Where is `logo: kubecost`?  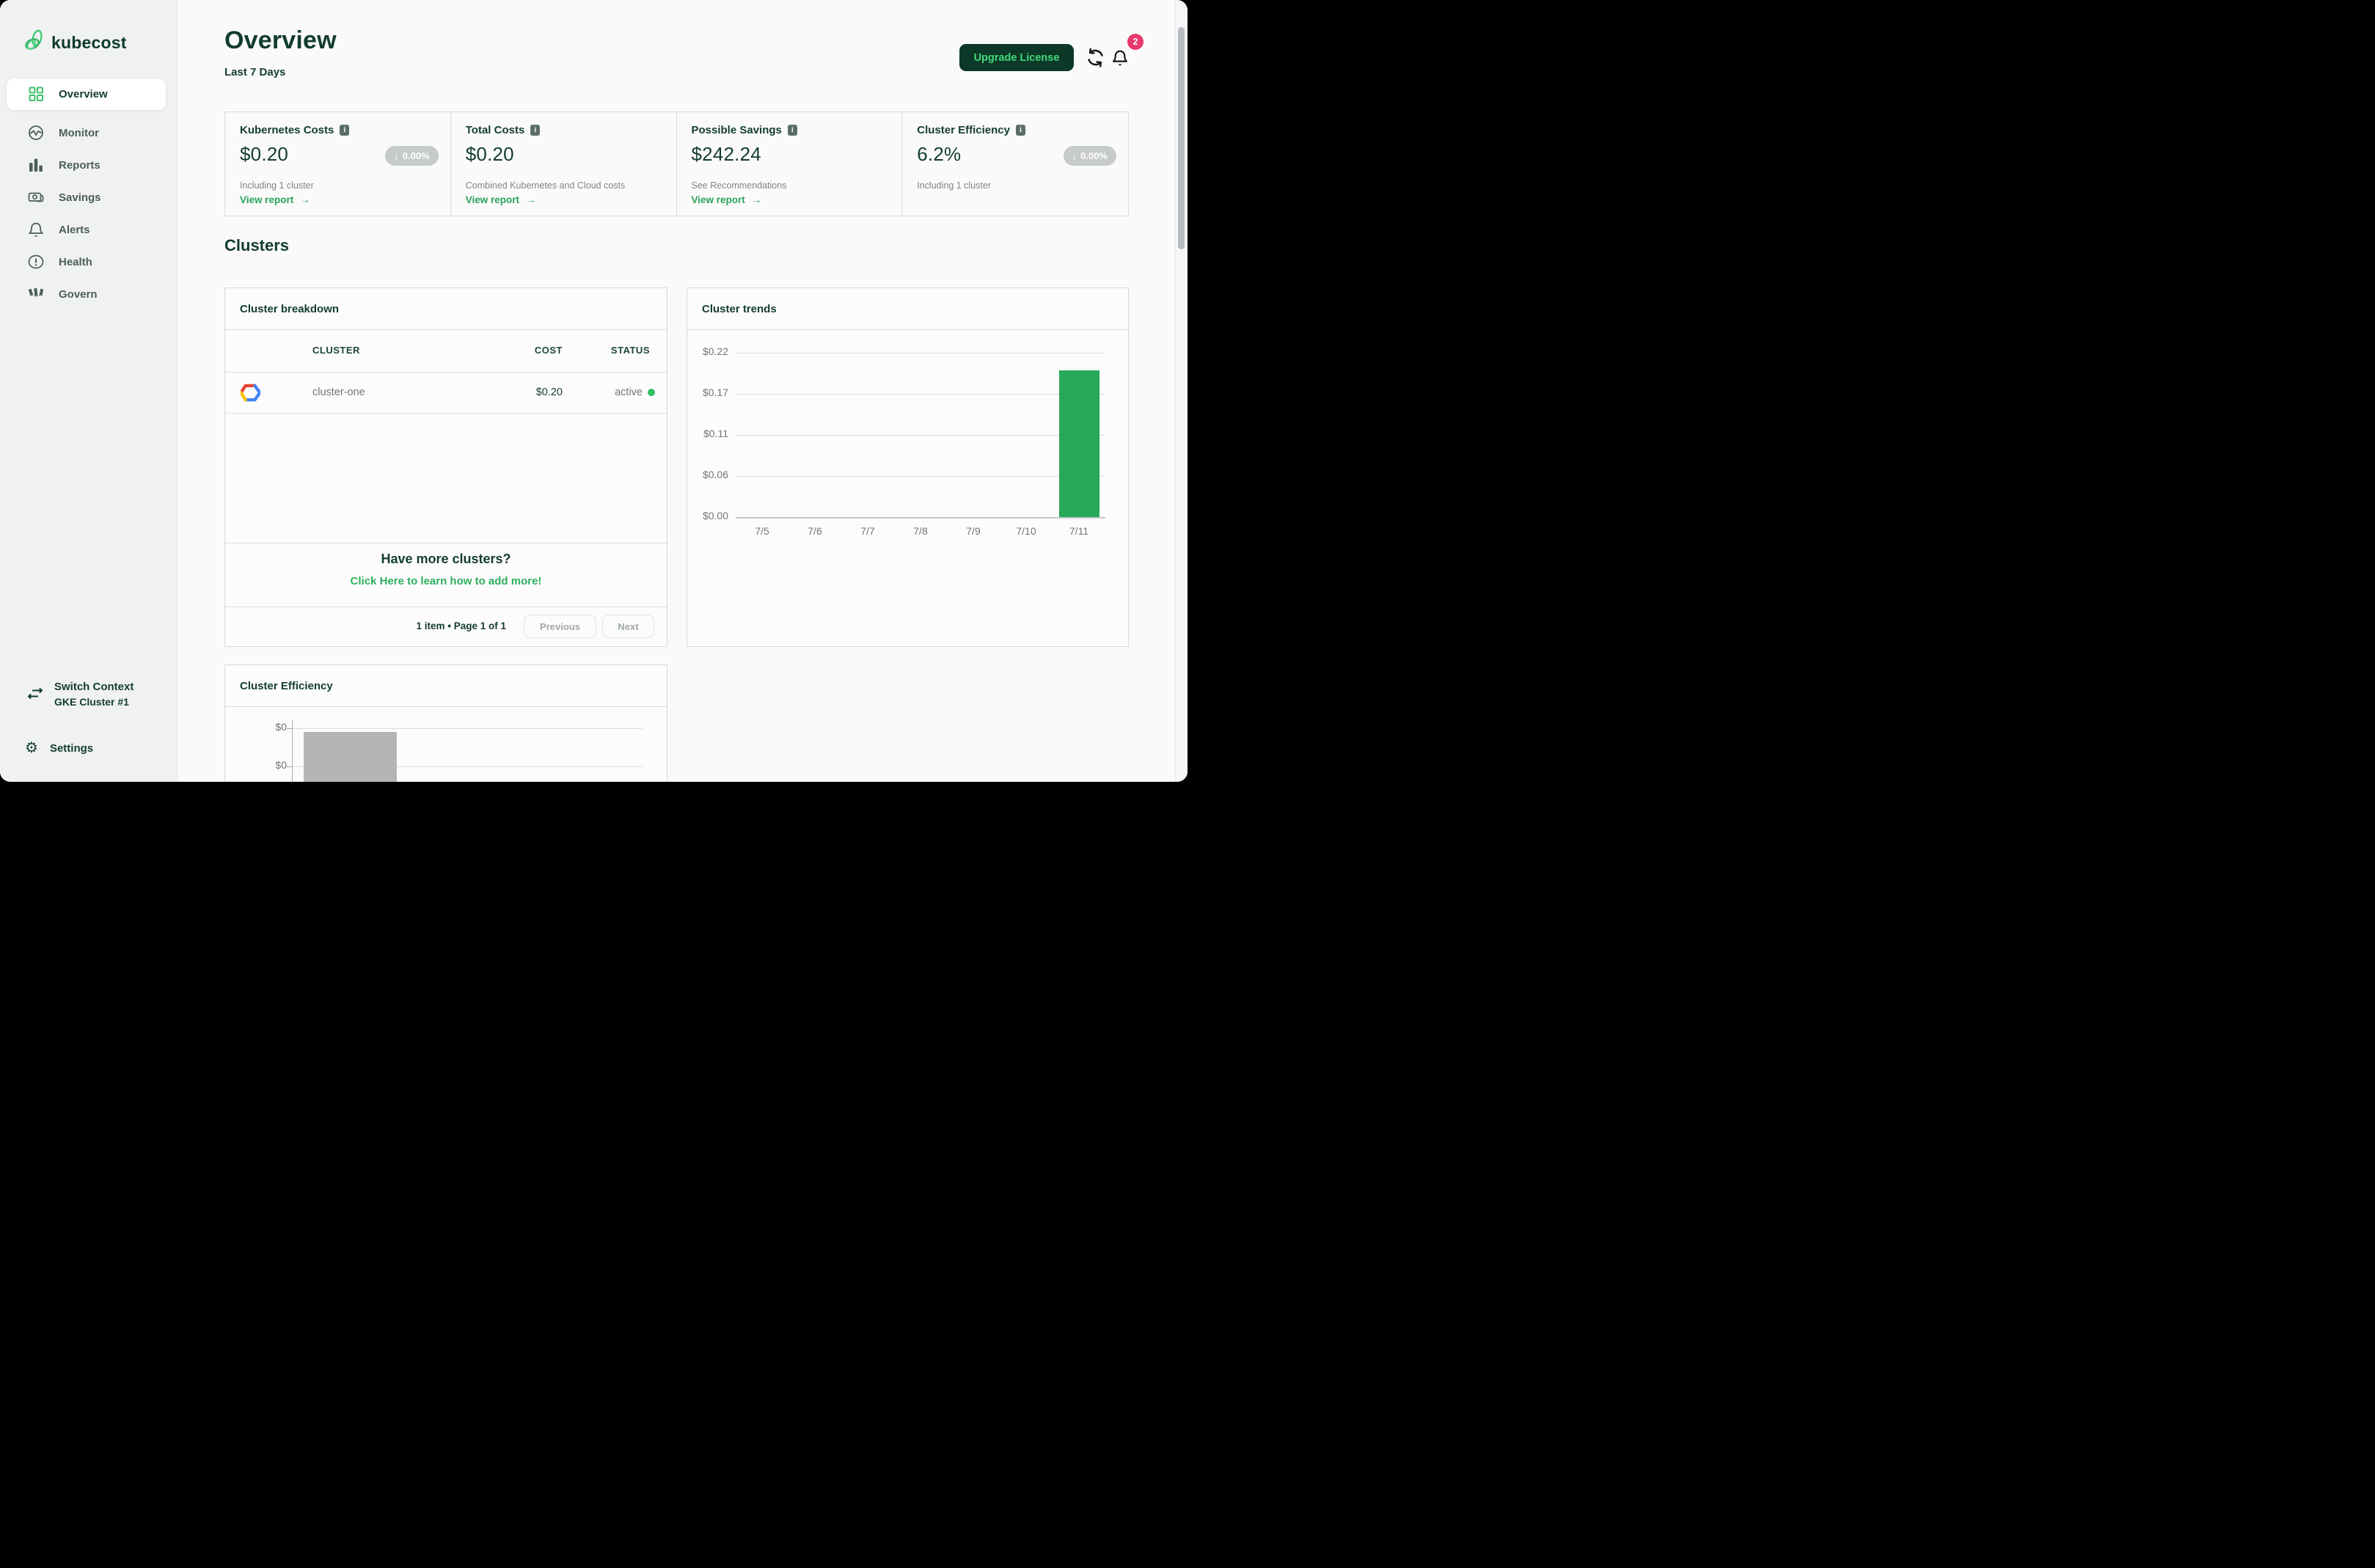
logo: kubecost is located at coordinates (76, 42).